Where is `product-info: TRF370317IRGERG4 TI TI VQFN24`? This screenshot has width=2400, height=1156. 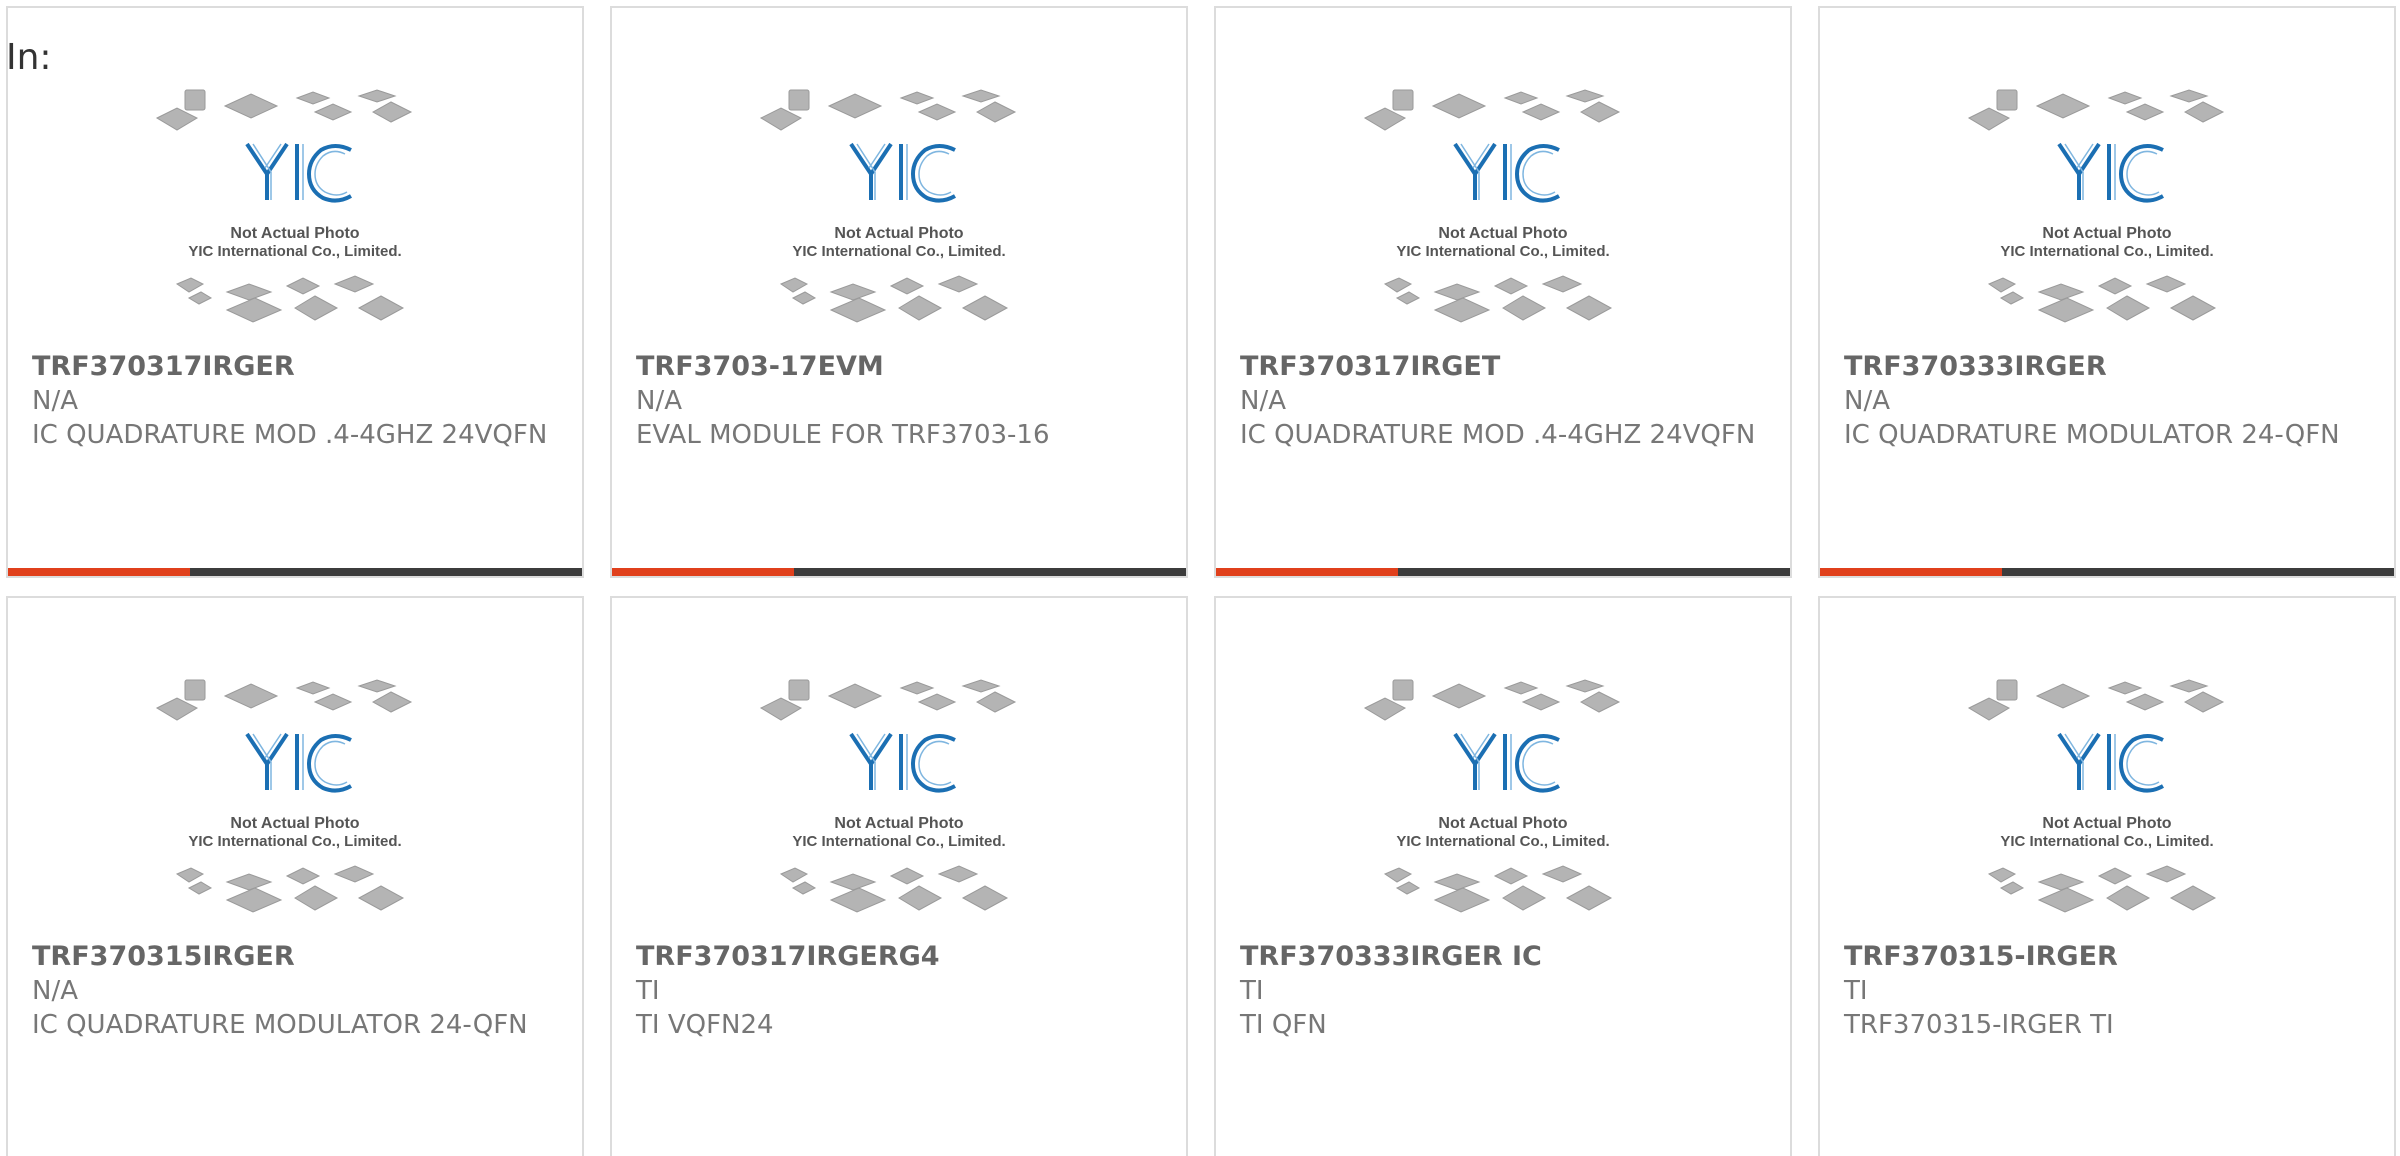 product-info: TRF370317IRGERG4 TI TI VQFN24 is located at coordinates (901, 991).